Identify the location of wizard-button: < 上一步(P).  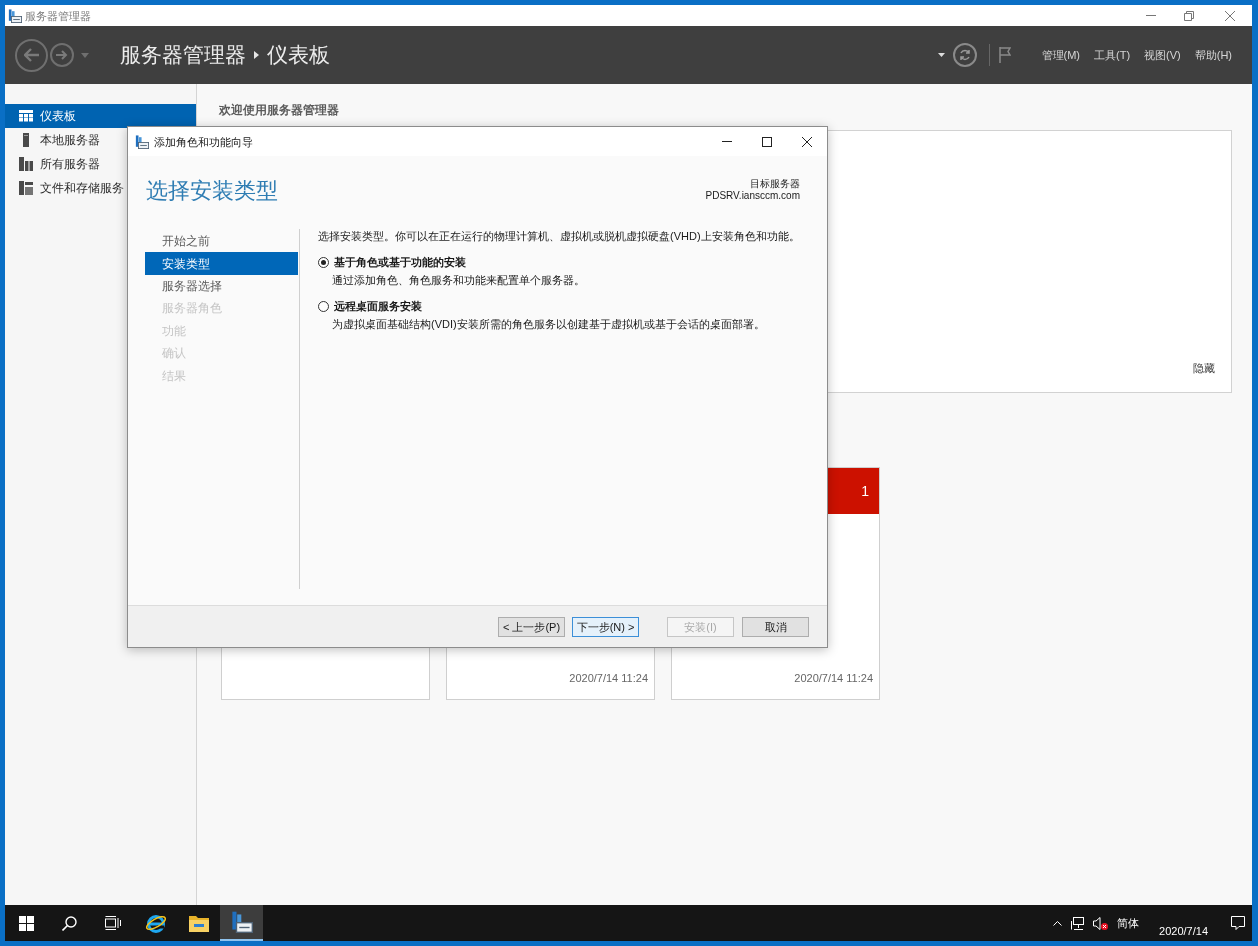
(531, 626).